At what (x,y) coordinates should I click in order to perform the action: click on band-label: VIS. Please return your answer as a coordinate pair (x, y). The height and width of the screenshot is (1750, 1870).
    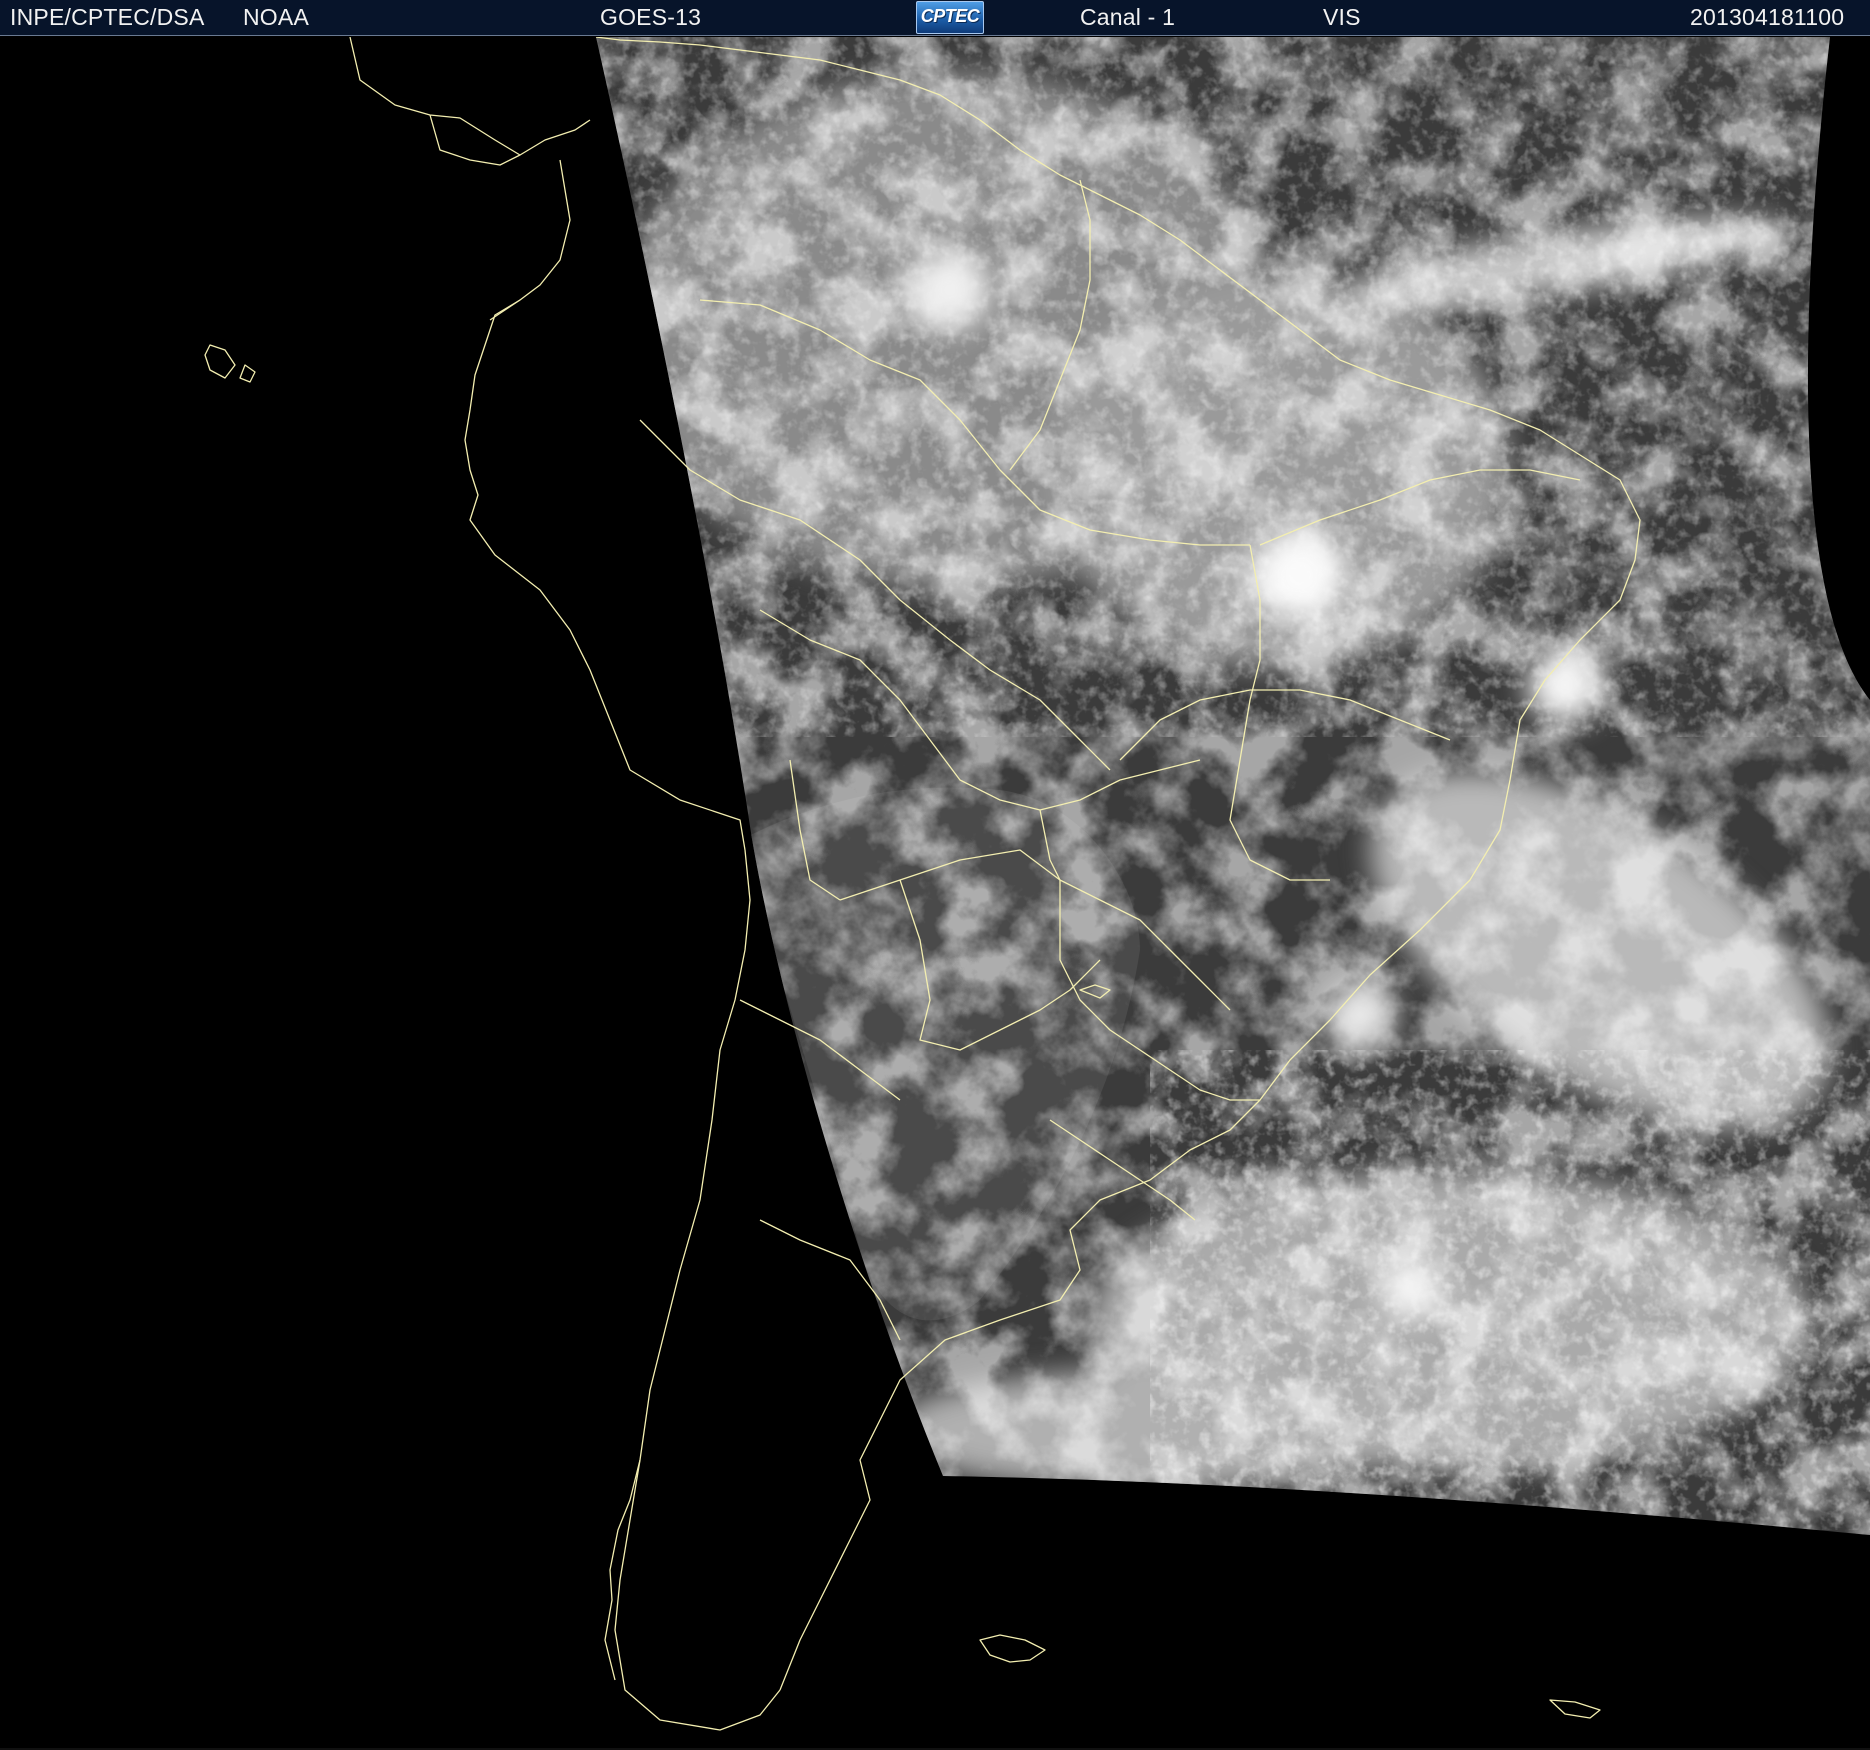
    Looking at the image, I should click on (1342, 17).